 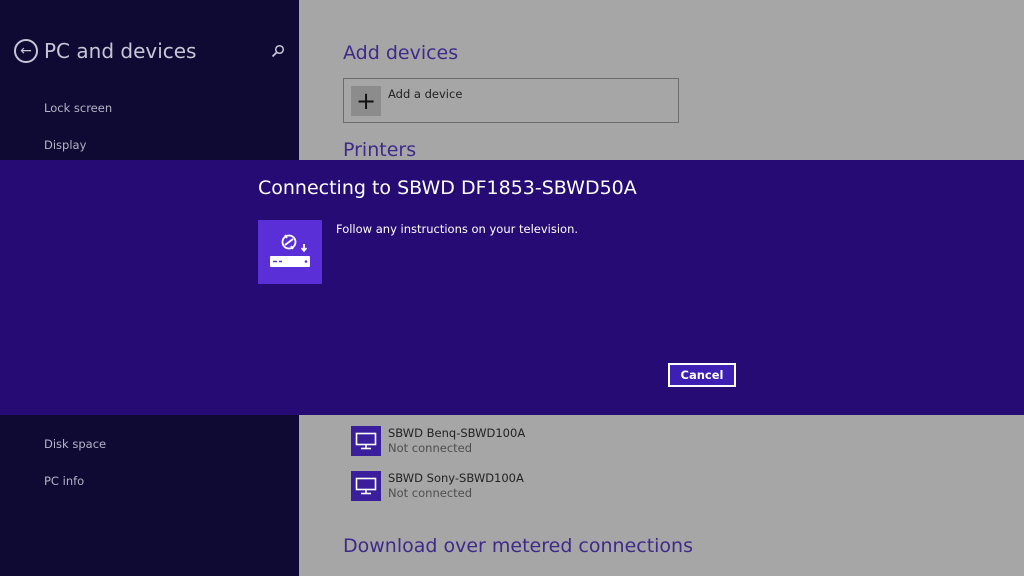 What do you see at coordinates (366, 101) in the screenshot?
I see `plus-icon: +` at bounding box center [366, 101].